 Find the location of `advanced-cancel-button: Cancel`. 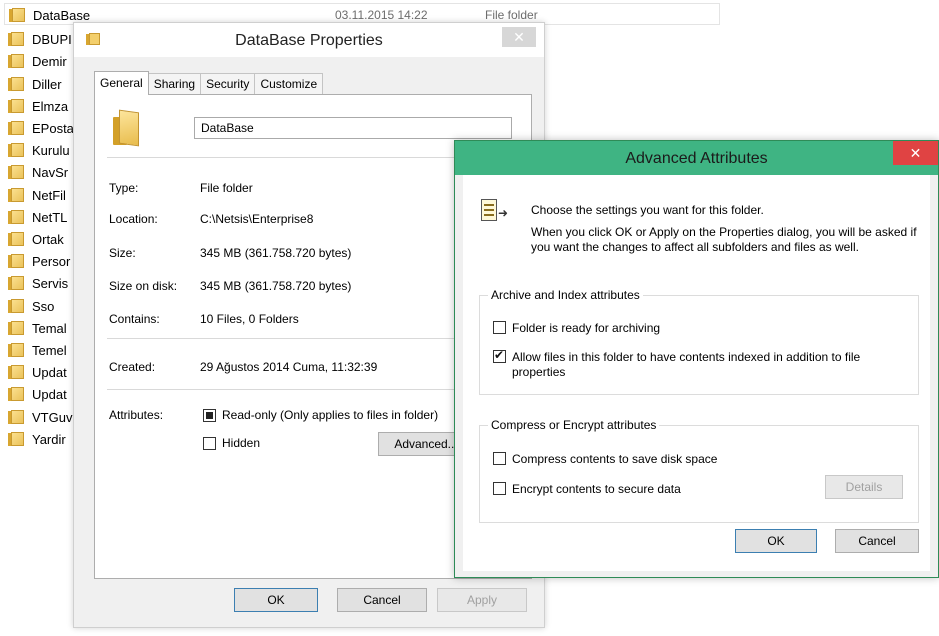

advanced-cancel-button: Cancel is located at coordinates (877, 541).